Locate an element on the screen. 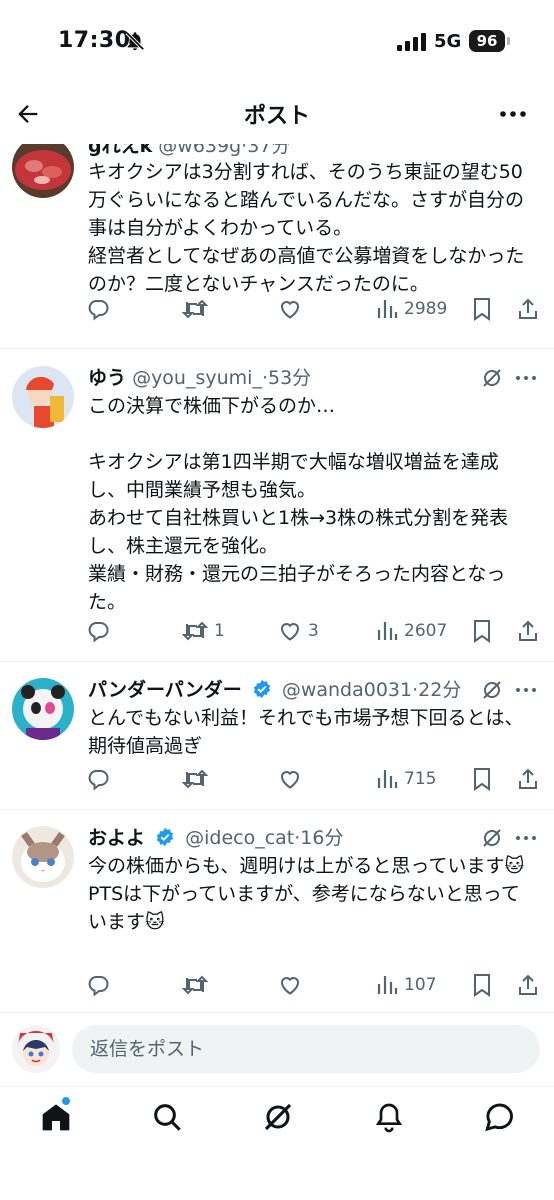  search-icon is located at coordinates (167, 1117).